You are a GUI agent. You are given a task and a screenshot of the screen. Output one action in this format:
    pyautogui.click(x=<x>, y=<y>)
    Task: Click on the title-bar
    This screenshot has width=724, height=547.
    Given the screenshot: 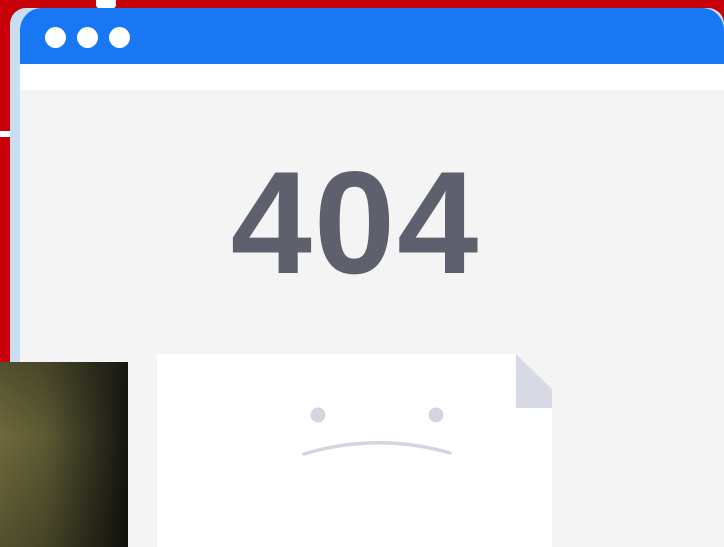 What is the action you would take?
    pyautogui.click(x=372, y=36)
    